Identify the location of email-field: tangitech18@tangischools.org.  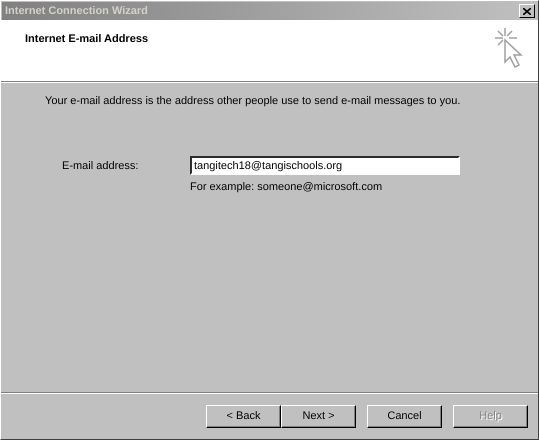
(325, 165).